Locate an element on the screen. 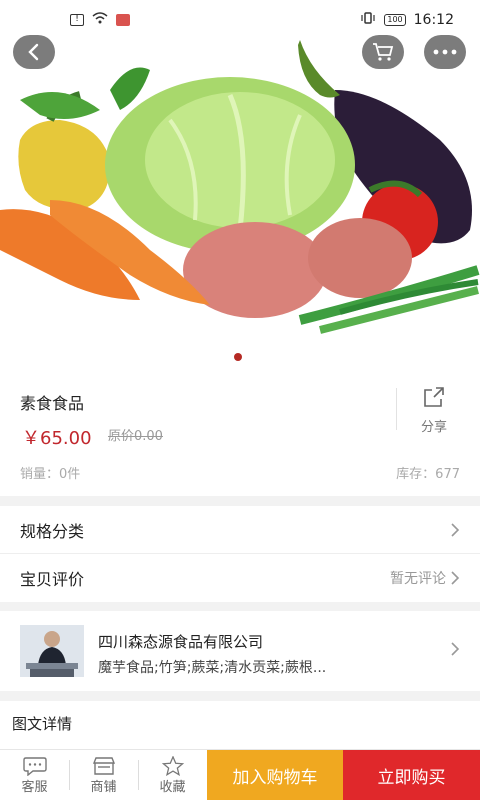  share-icon is located at coordinates (434, 397).